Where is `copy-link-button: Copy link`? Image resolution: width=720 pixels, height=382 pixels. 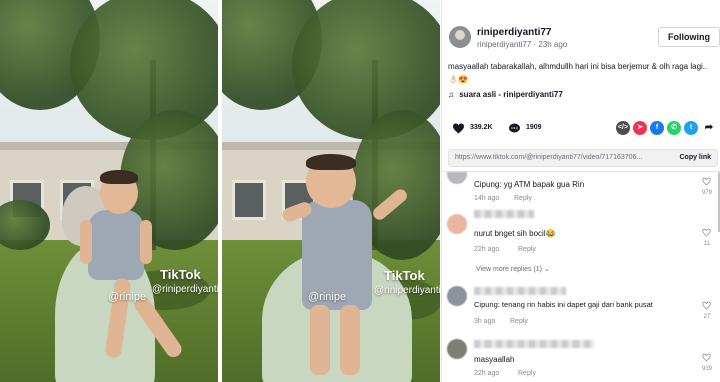
copy-link-button: Copy link is located at coordinates (695, 157).